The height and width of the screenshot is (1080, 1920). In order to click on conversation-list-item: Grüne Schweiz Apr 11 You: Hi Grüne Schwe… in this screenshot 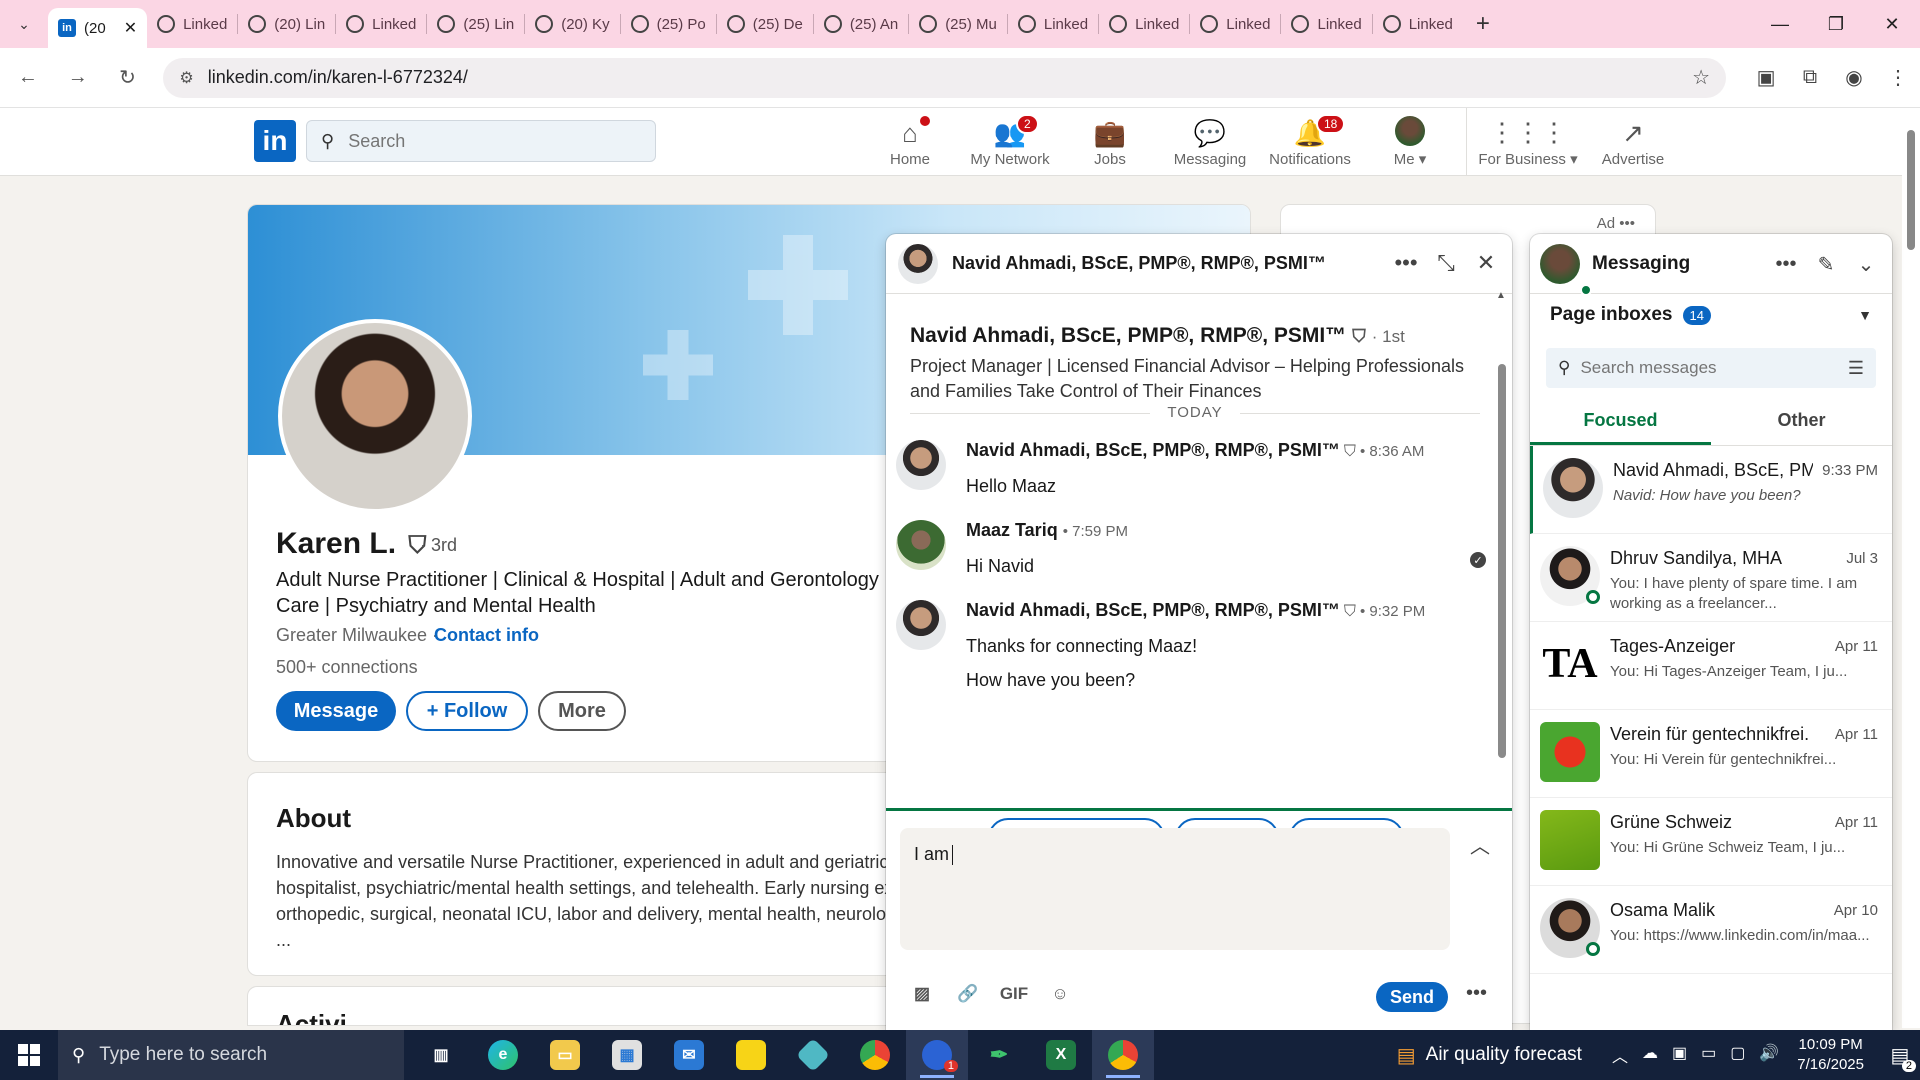, I will do `click(1711, 842)`.